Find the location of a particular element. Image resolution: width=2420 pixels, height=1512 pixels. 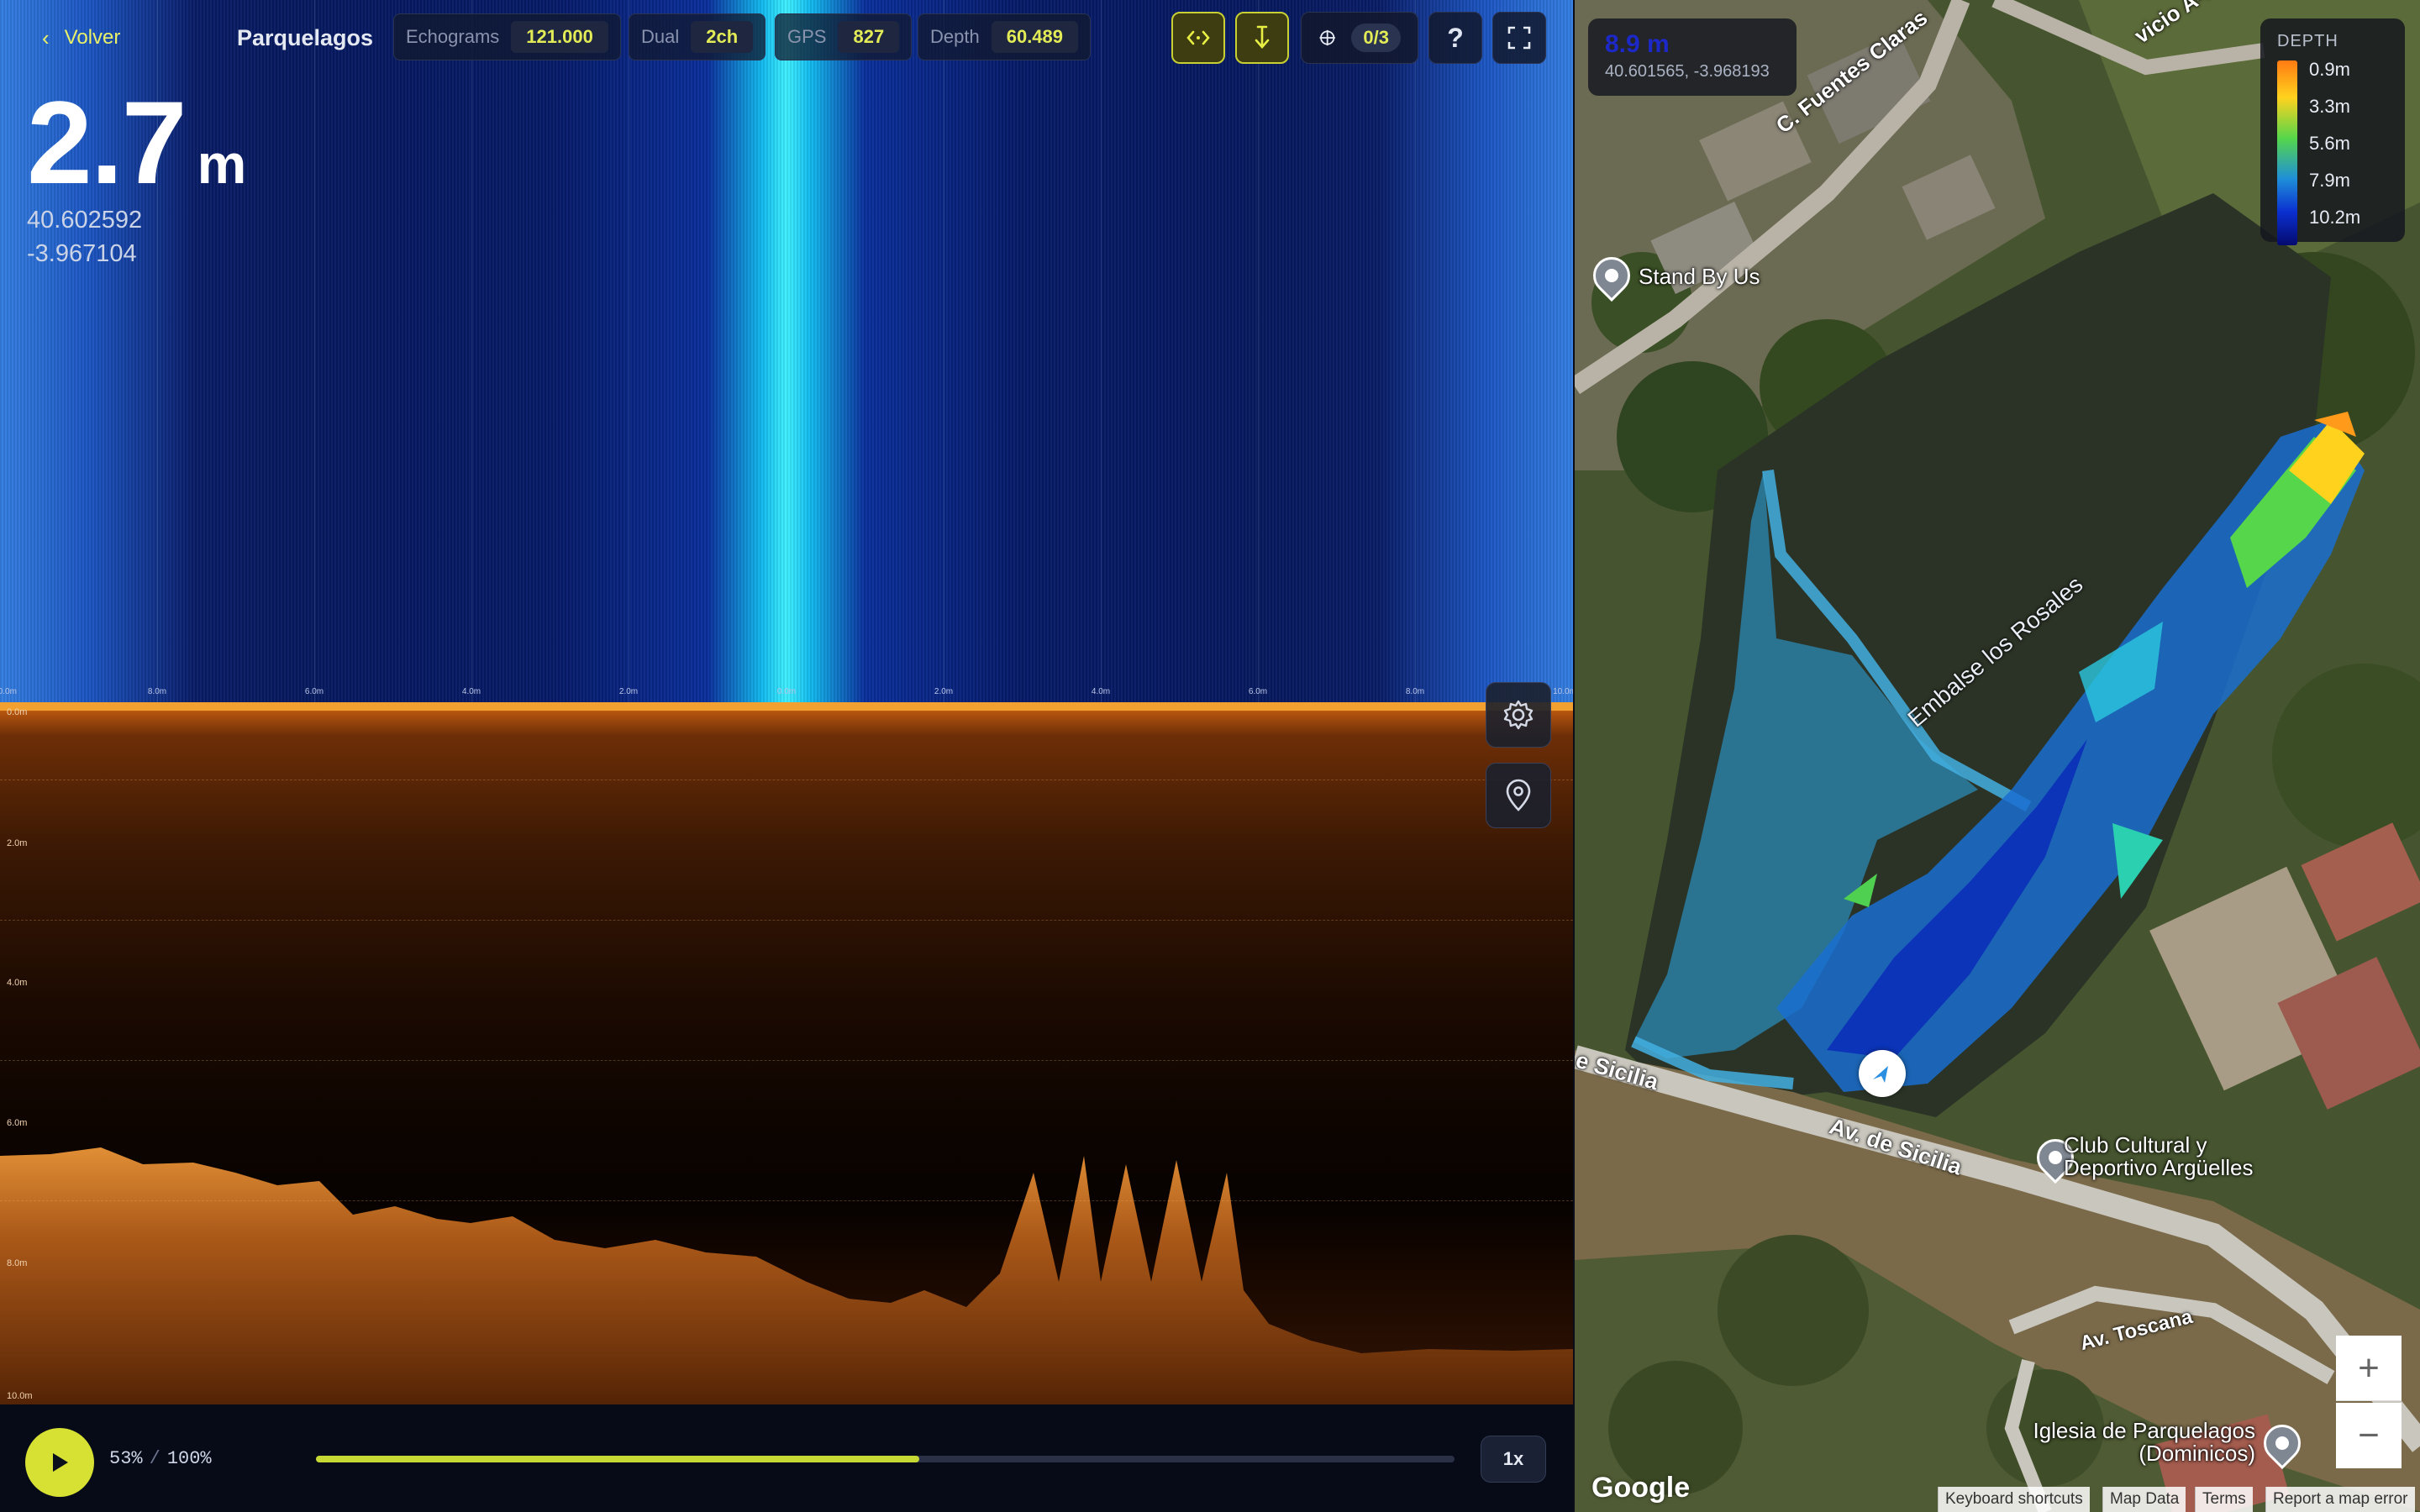

location-button is located at coordinates (1518, 795).